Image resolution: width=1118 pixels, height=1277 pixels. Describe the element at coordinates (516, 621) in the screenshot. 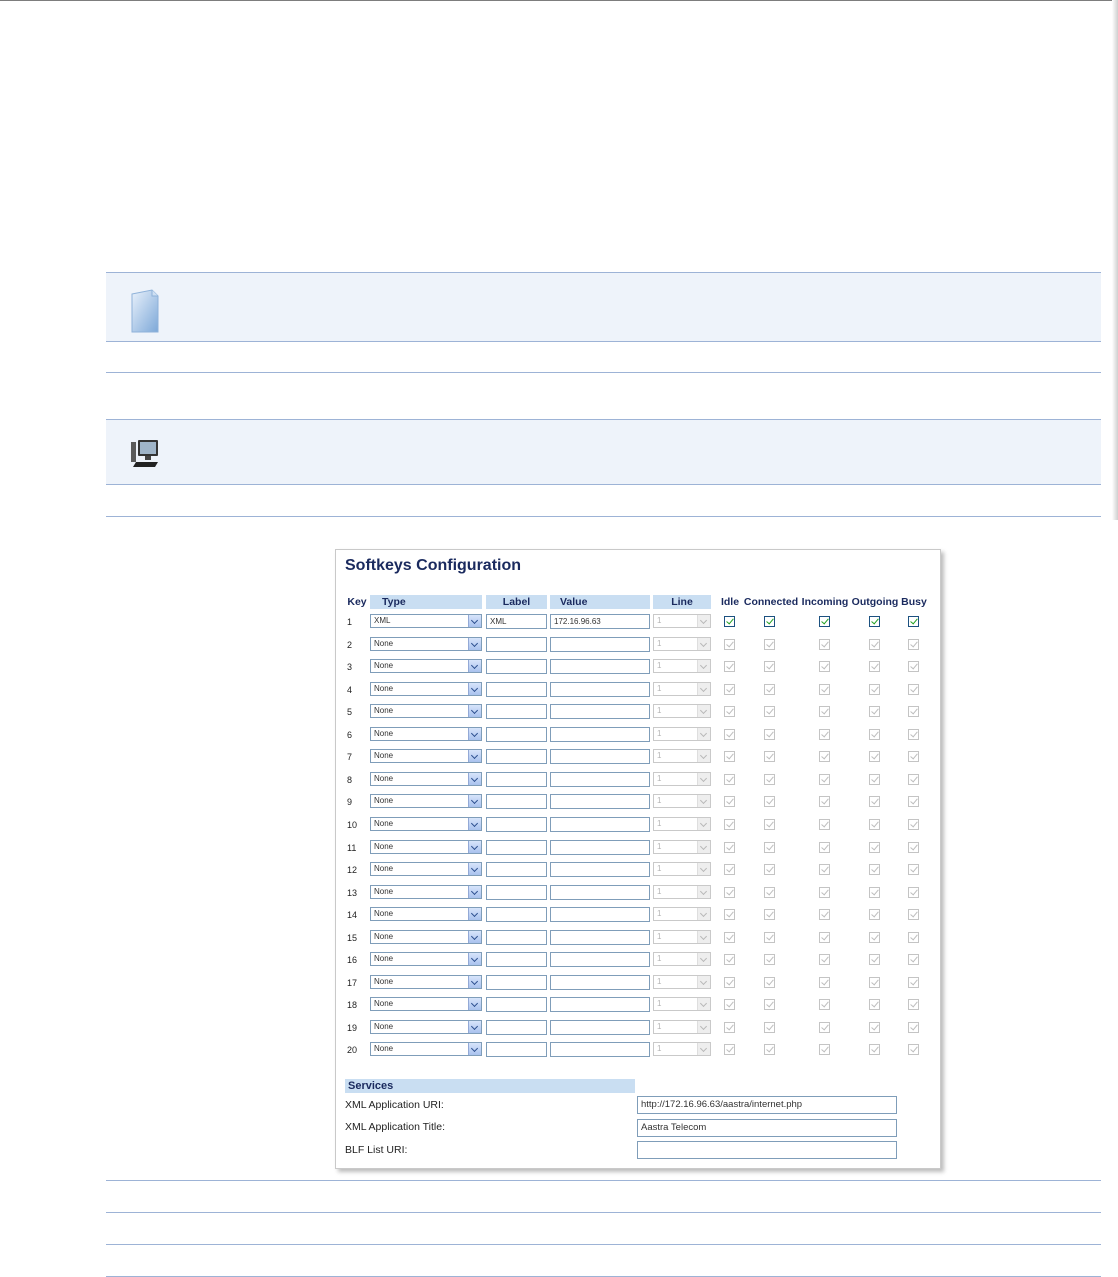

I see `label-input: XML` at that location.